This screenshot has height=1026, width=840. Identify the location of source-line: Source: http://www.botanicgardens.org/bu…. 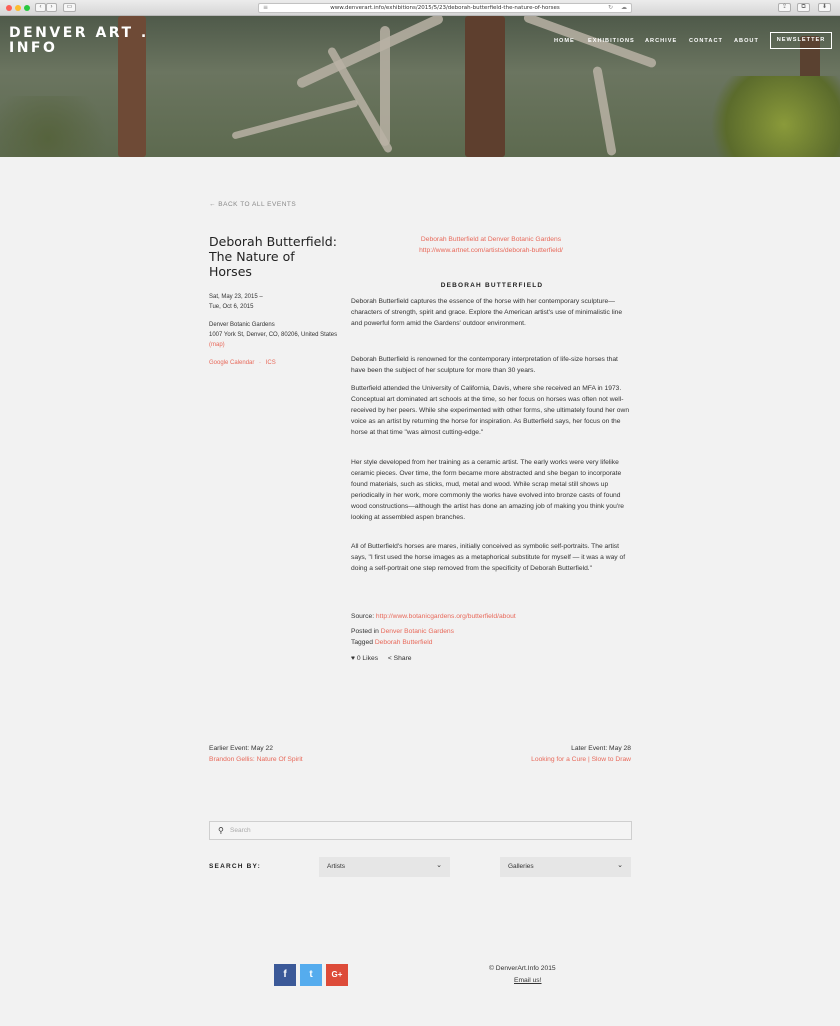
(492, 616).